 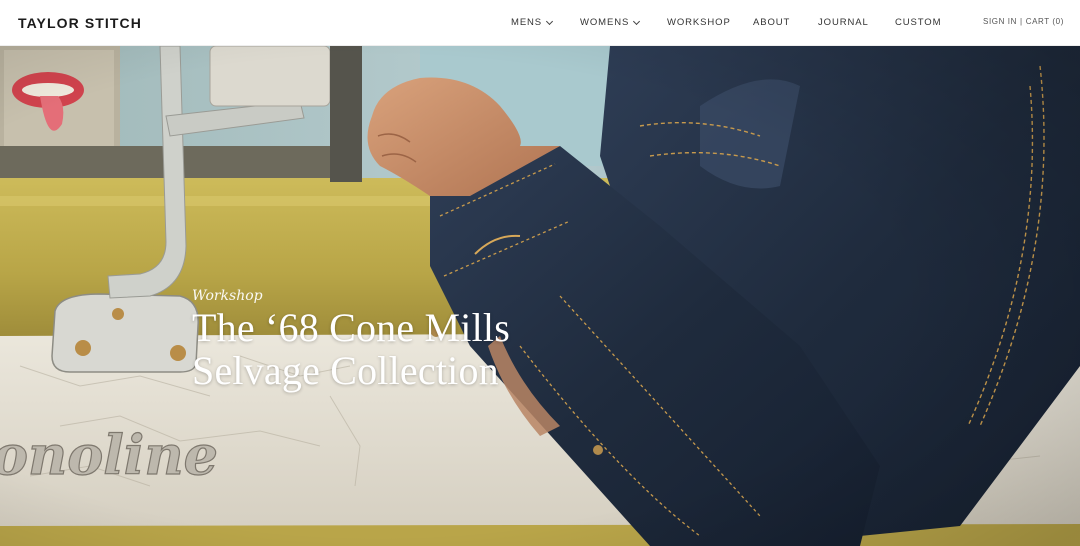 What do you see at coordinates (527, 22) in the screenshot?
I see `nav-item-label: MENS` at bounding box center [527, 22].